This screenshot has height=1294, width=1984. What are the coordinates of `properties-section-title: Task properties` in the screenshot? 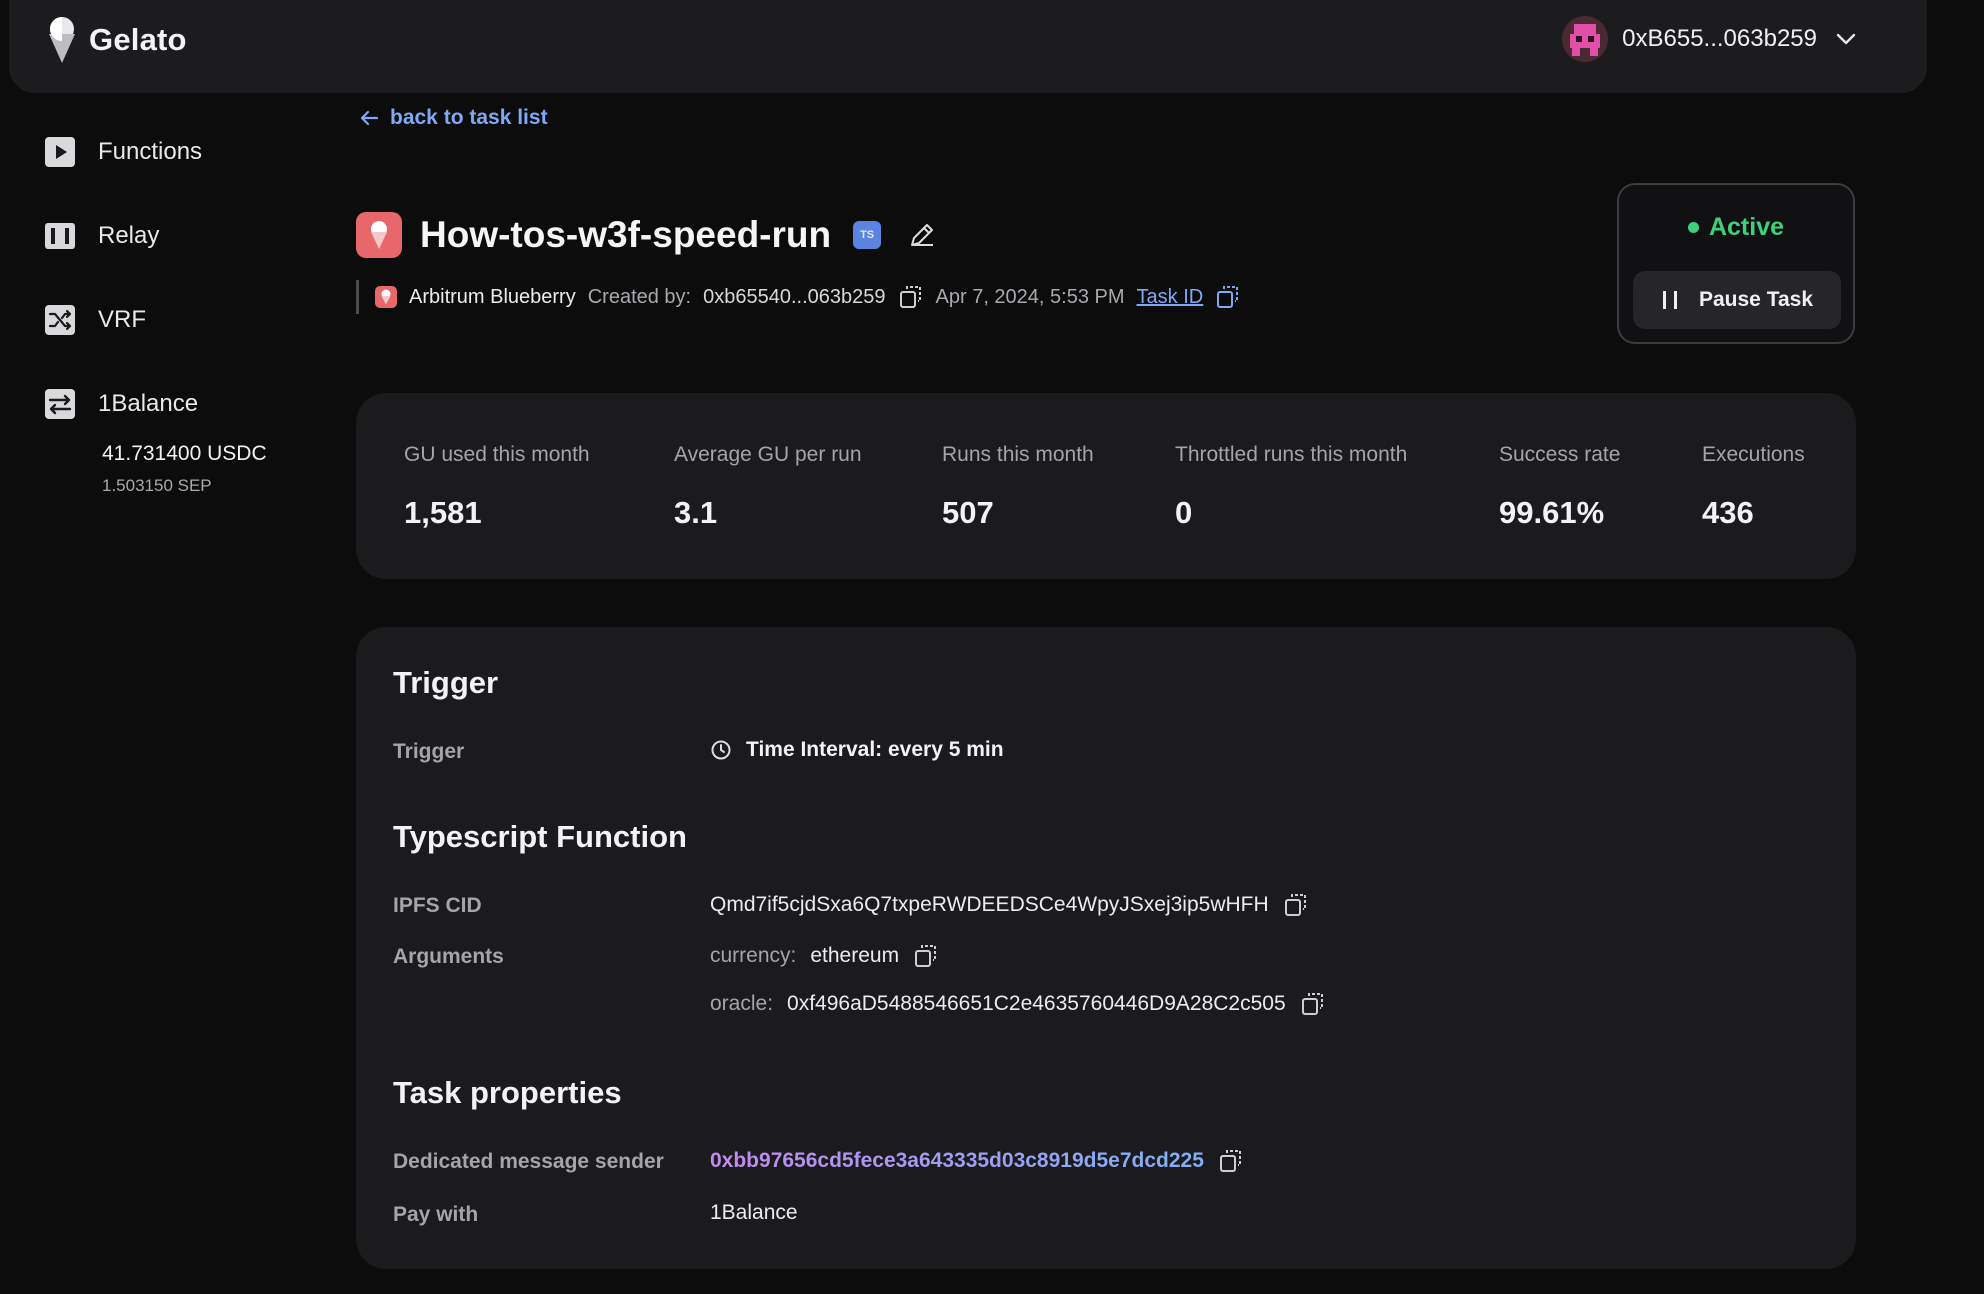 It's located at (507, 1092).